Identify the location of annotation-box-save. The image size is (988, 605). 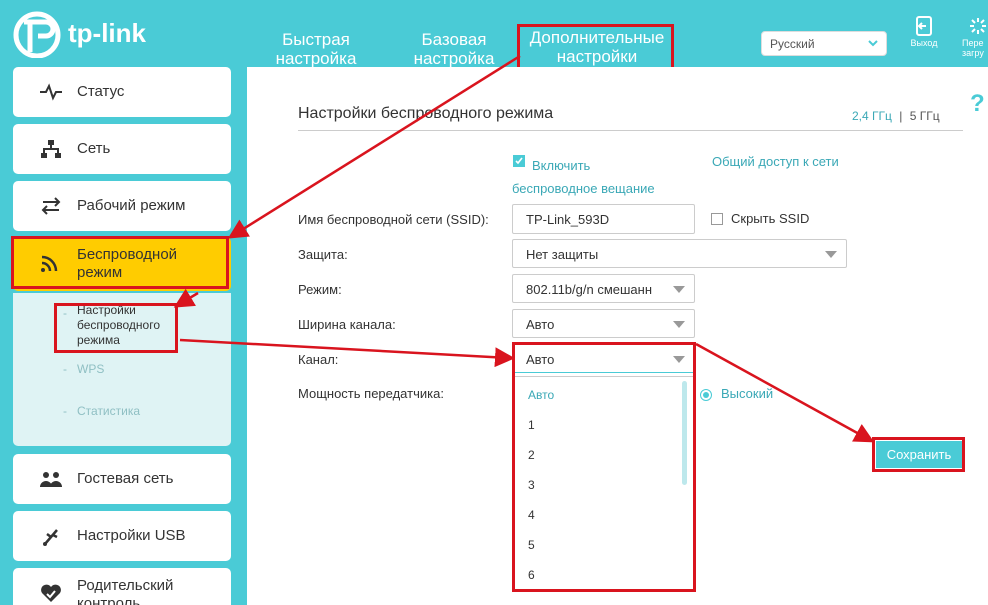
(918, 454).